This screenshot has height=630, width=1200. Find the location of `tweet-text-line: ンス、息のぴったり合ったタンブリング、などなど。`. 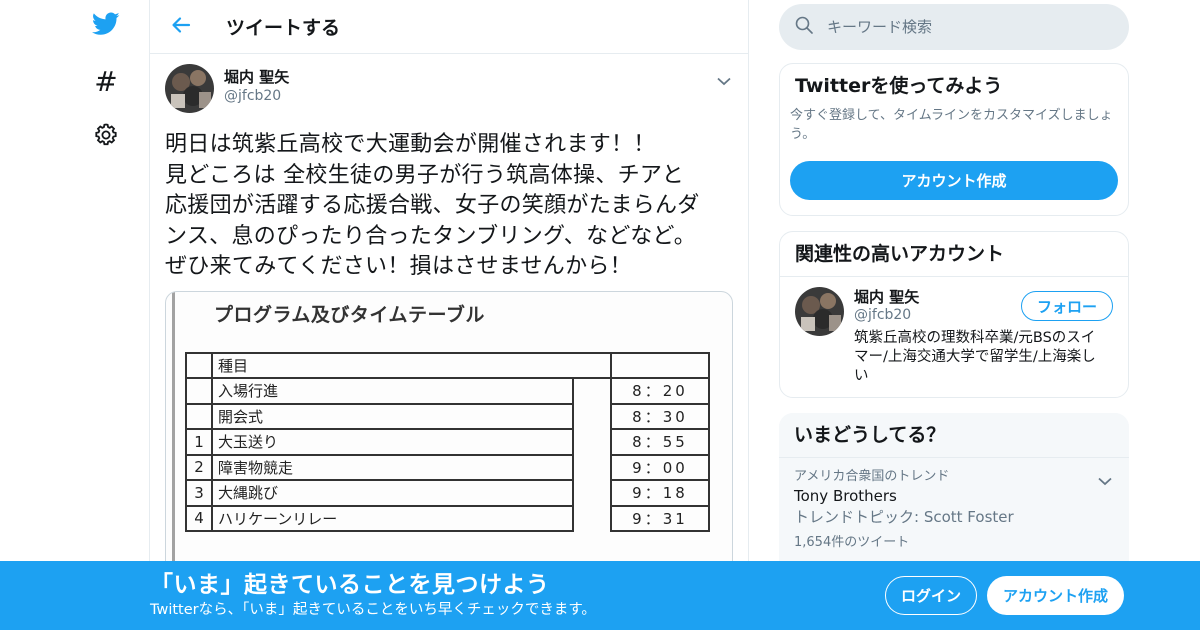

tweet-text-line: ンス、息のぴったり合ったタンブリング、などなど。 is located at coordinates (431, 236).